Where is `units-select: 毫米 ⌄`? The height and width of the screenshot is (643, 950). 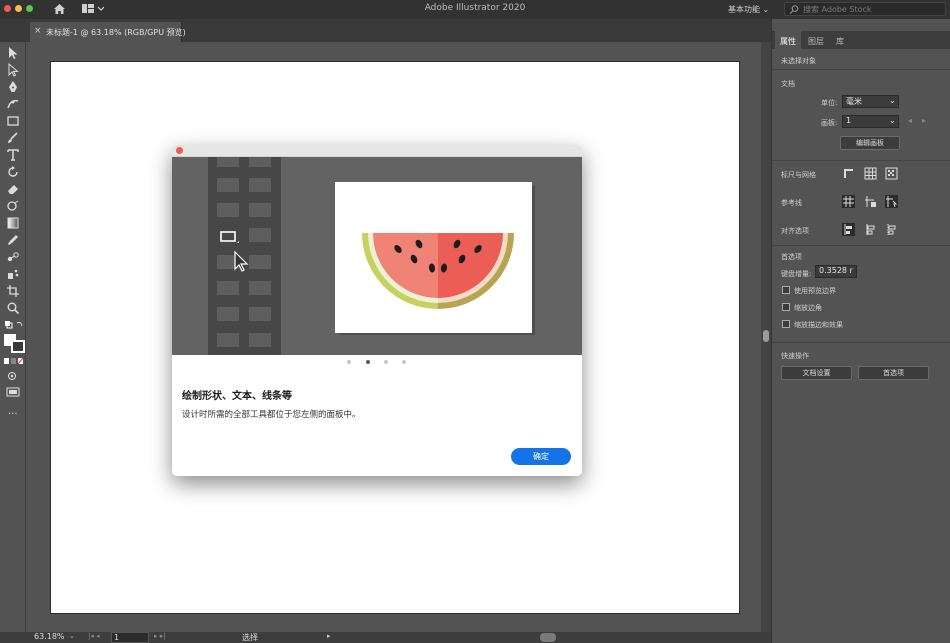 units-select: 毫米 ⌄ is located at coordinates (870, 101).